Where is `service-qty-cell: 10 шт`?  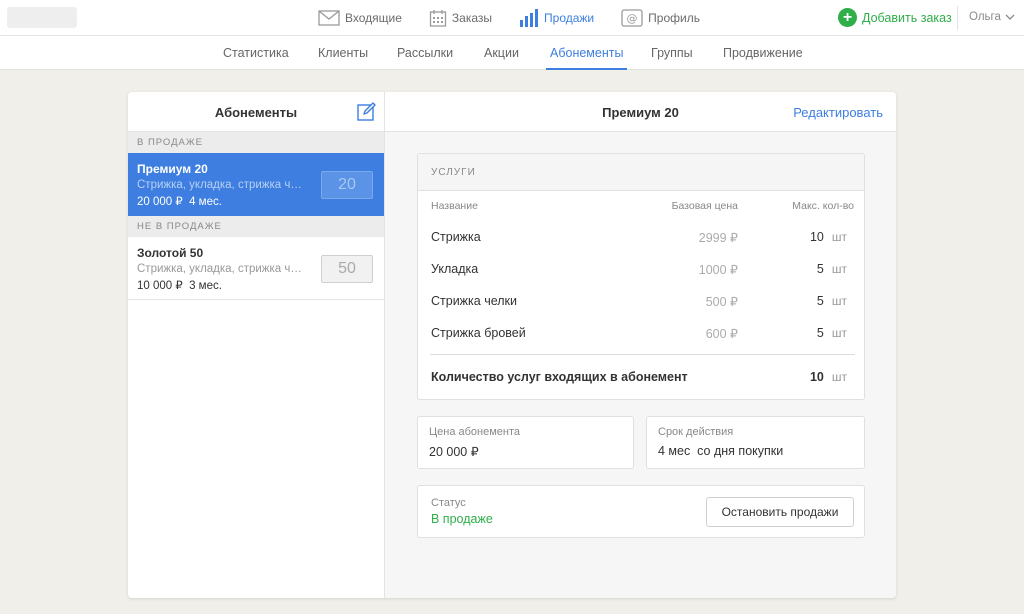 service-qty-cell: 10 шт is located at coordinates (824, 237).